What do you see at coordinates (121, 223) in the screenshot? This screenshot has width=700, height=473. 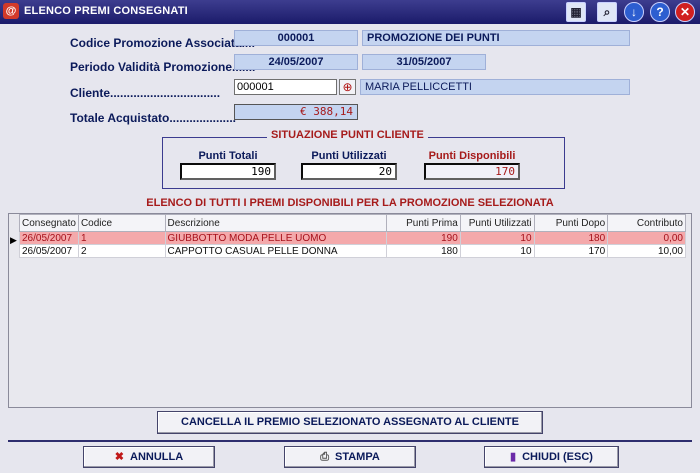 I see `column-header: Codice` at bounding box center [121, 223].